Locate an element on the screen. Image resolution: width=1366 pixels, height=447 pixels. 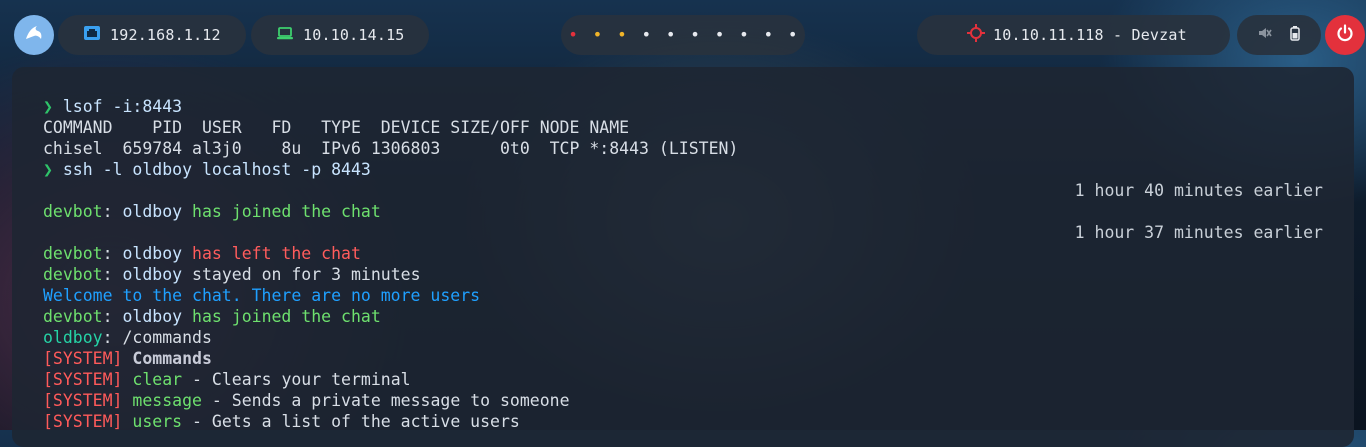
timestamp: 1 hour 40 minutes earlier is located at coordinates (1198, 190).